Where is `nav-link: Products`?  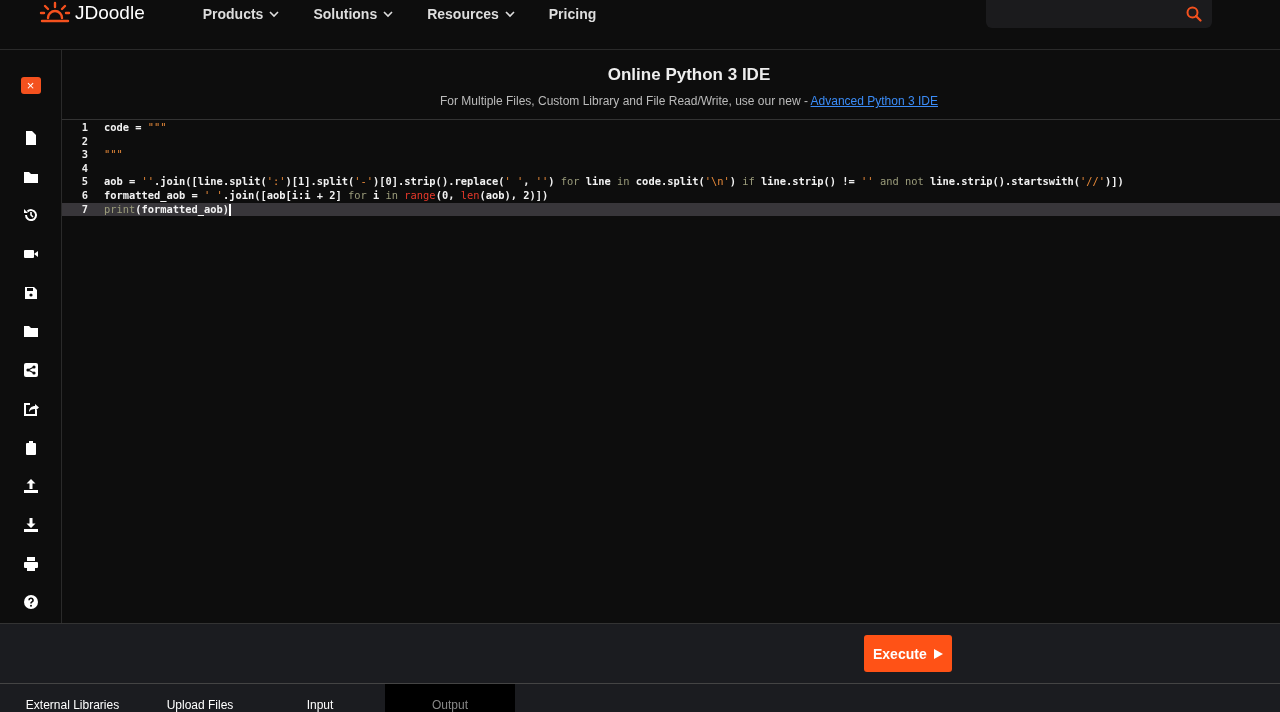 nav-link: Products is located at coordinates (241, 14).